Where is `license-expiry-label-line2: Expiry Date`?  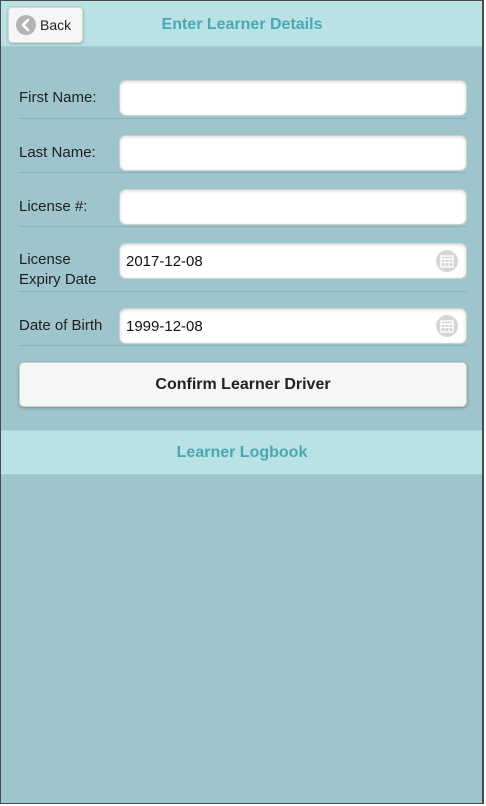
license-expiry-label-line2: Expiry Date is located at coordinates (58, 279).